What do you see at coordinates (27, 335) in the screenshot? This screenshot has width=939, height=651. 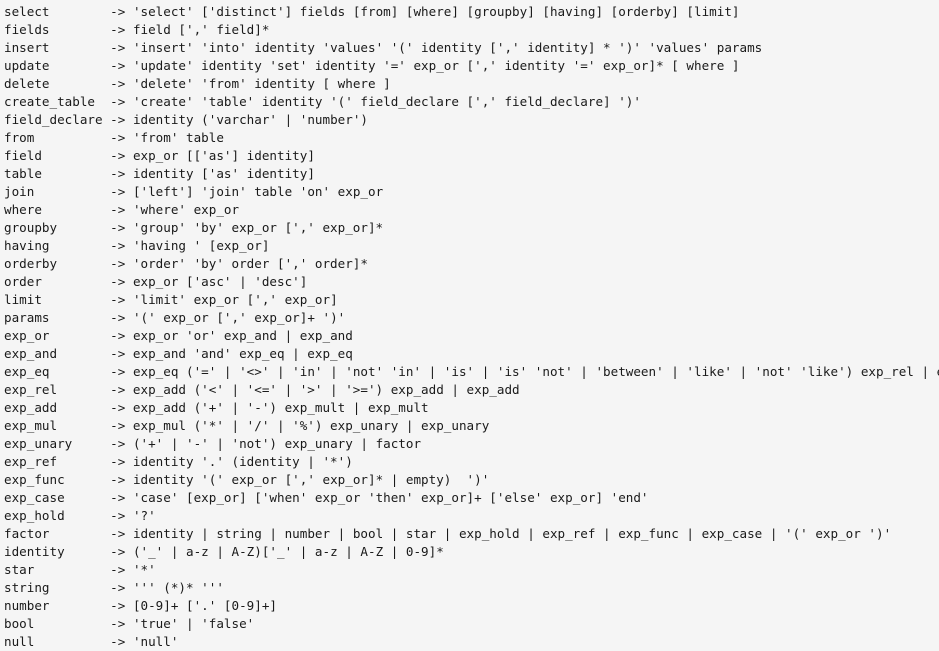 I see `rule-name: exp_or` at bounding box center [27, 335].